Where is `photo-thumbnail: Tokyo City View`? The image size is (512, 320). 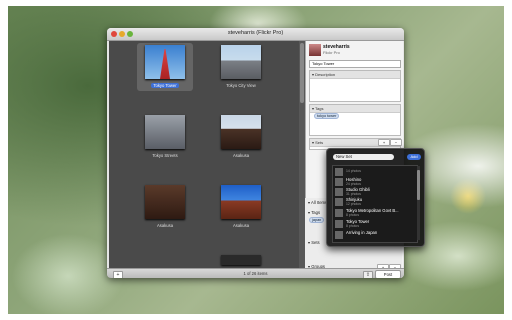
photo-thumbnail: Tokyo City View is located at coordinates (241, 67).